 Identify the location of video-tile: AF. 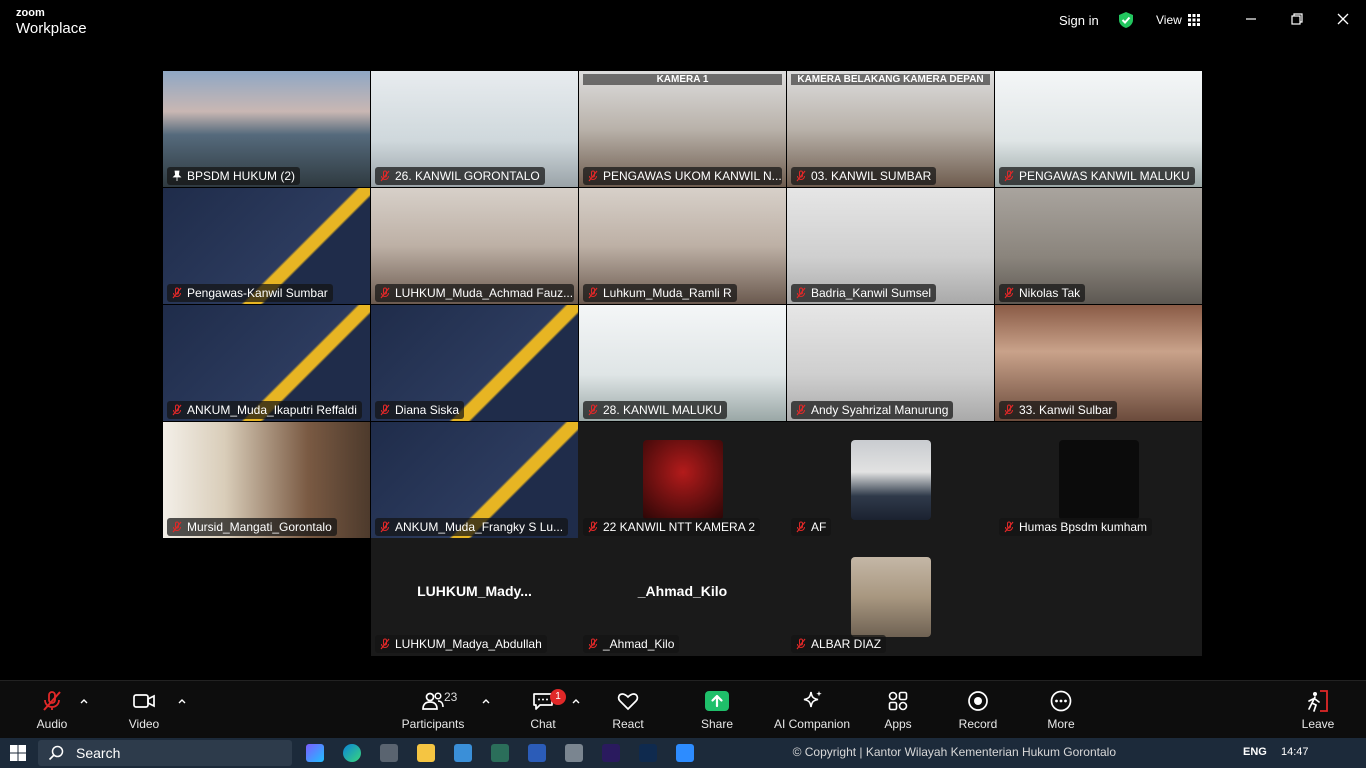
(890, 480).